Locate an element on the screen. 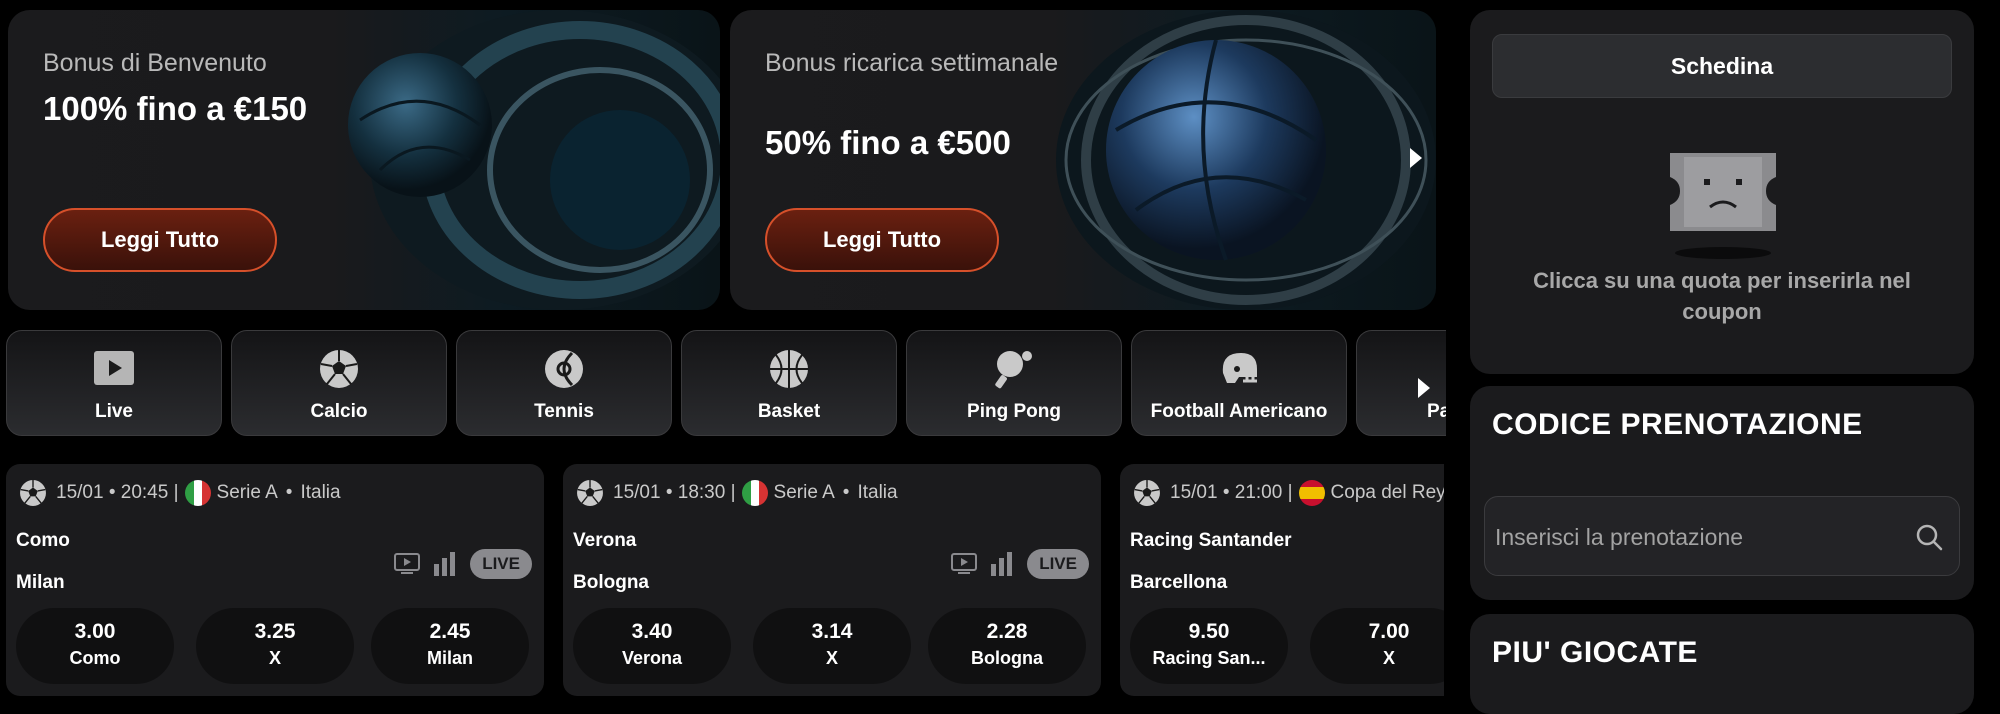 The height and width of the screenshot is (714, 2000). odds-value: 9.50 is located at coordinates (1209, 631).